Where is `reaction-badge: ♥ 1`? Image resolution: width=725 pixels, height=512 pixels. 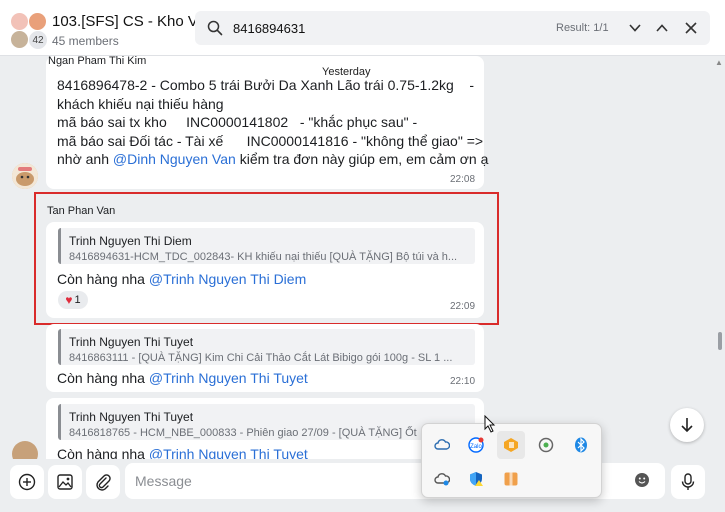
reaction-badge: ♥ 1 is located at coordinates (73, 300).